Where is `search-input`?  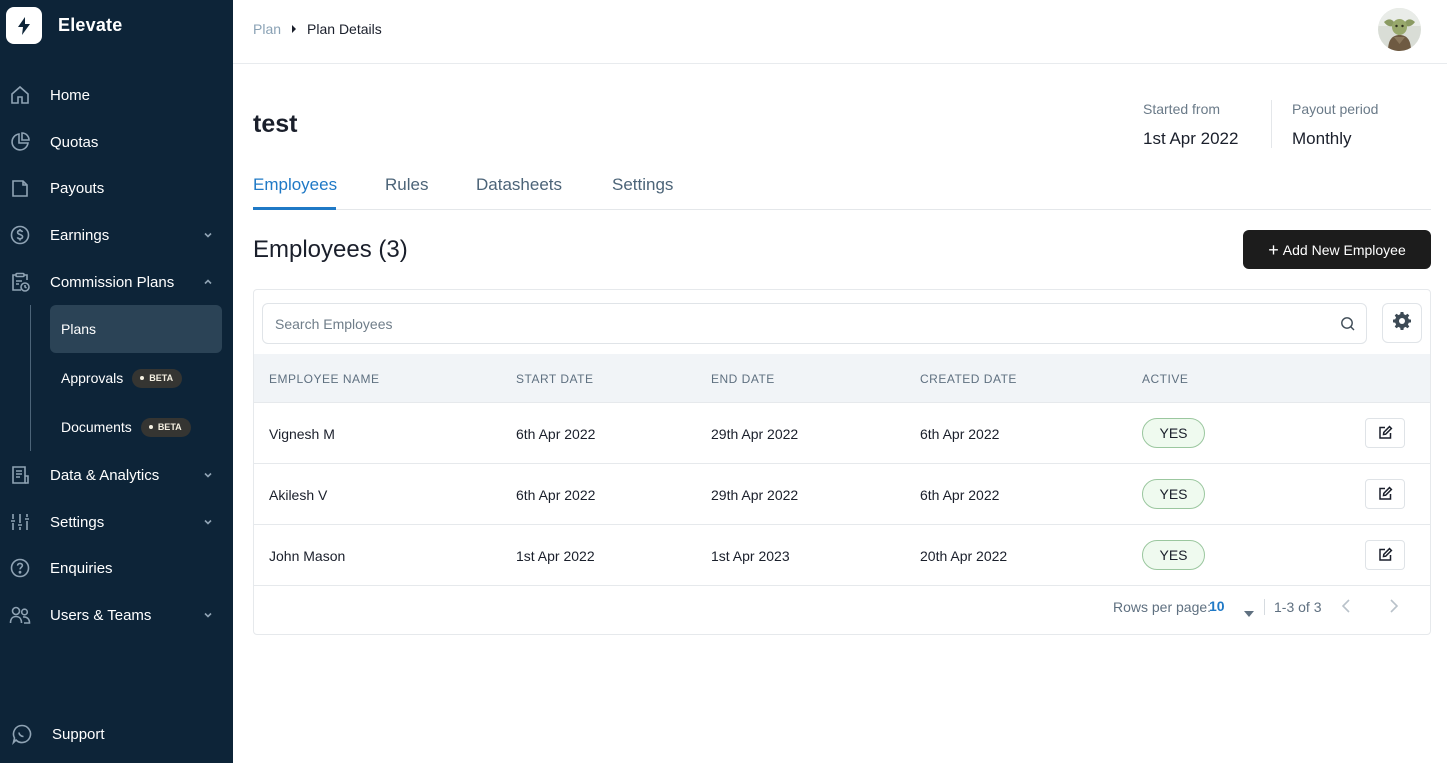
search-input is located at coordinates (793, 323).